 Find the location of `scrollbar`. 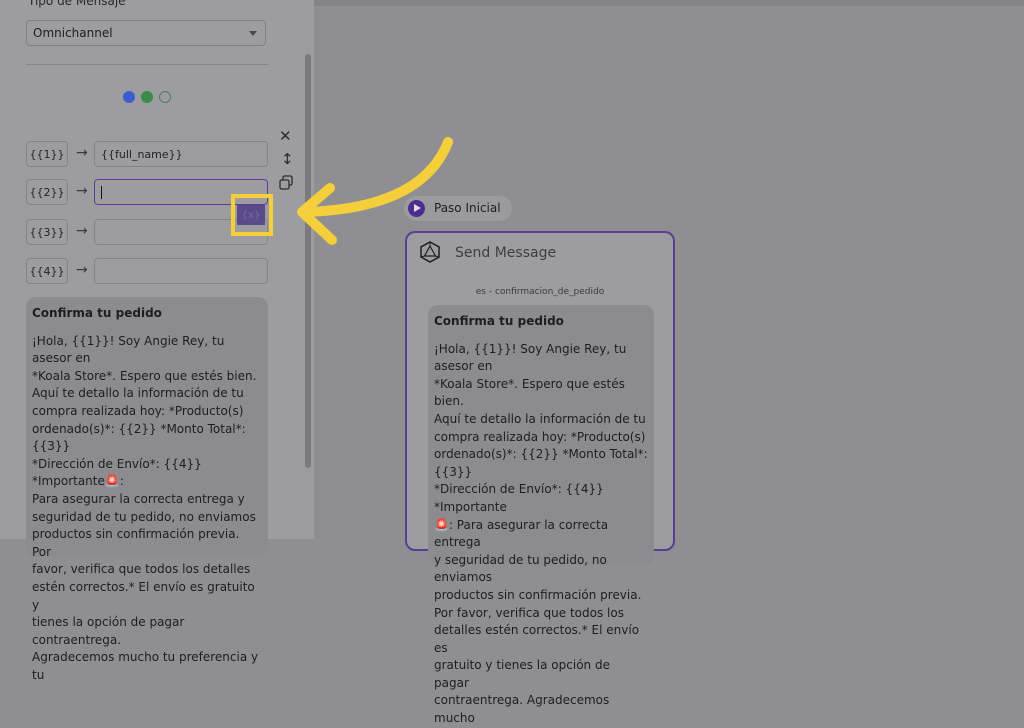

scrollbar is located at coordinates (308, 261).